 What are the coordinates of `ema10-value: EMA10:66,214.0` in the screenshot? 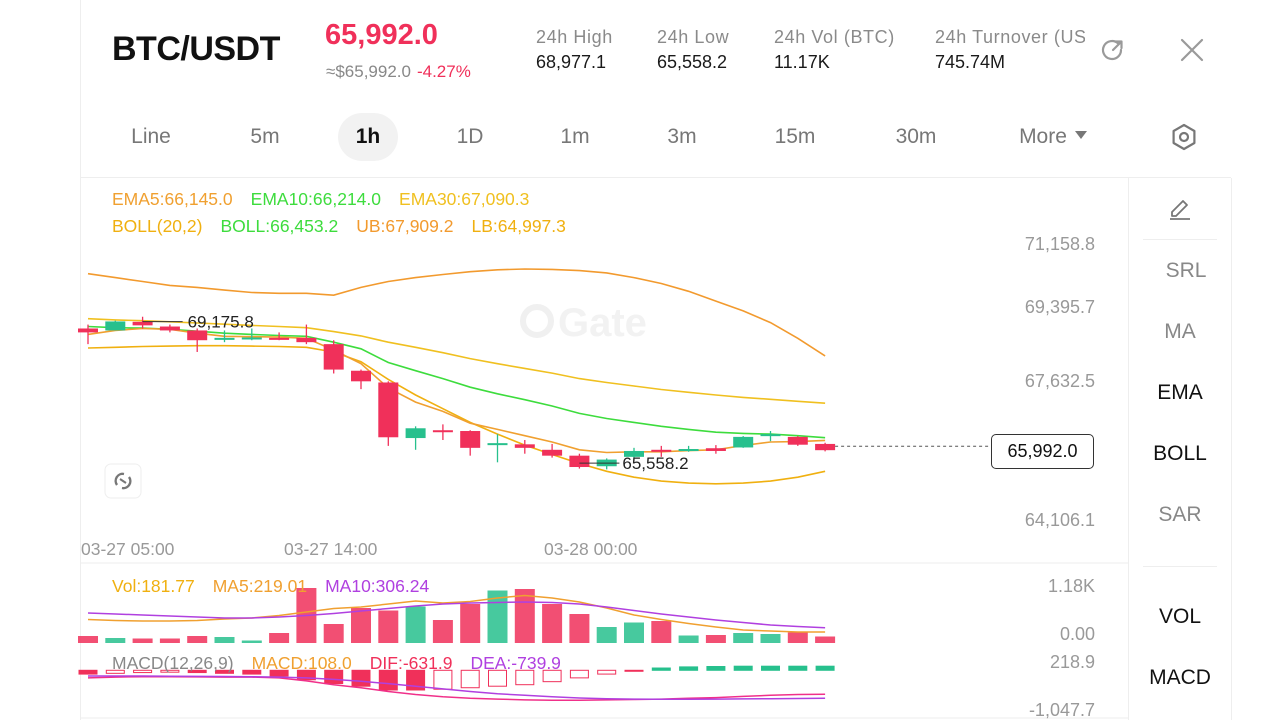 It's located at (316, 199).